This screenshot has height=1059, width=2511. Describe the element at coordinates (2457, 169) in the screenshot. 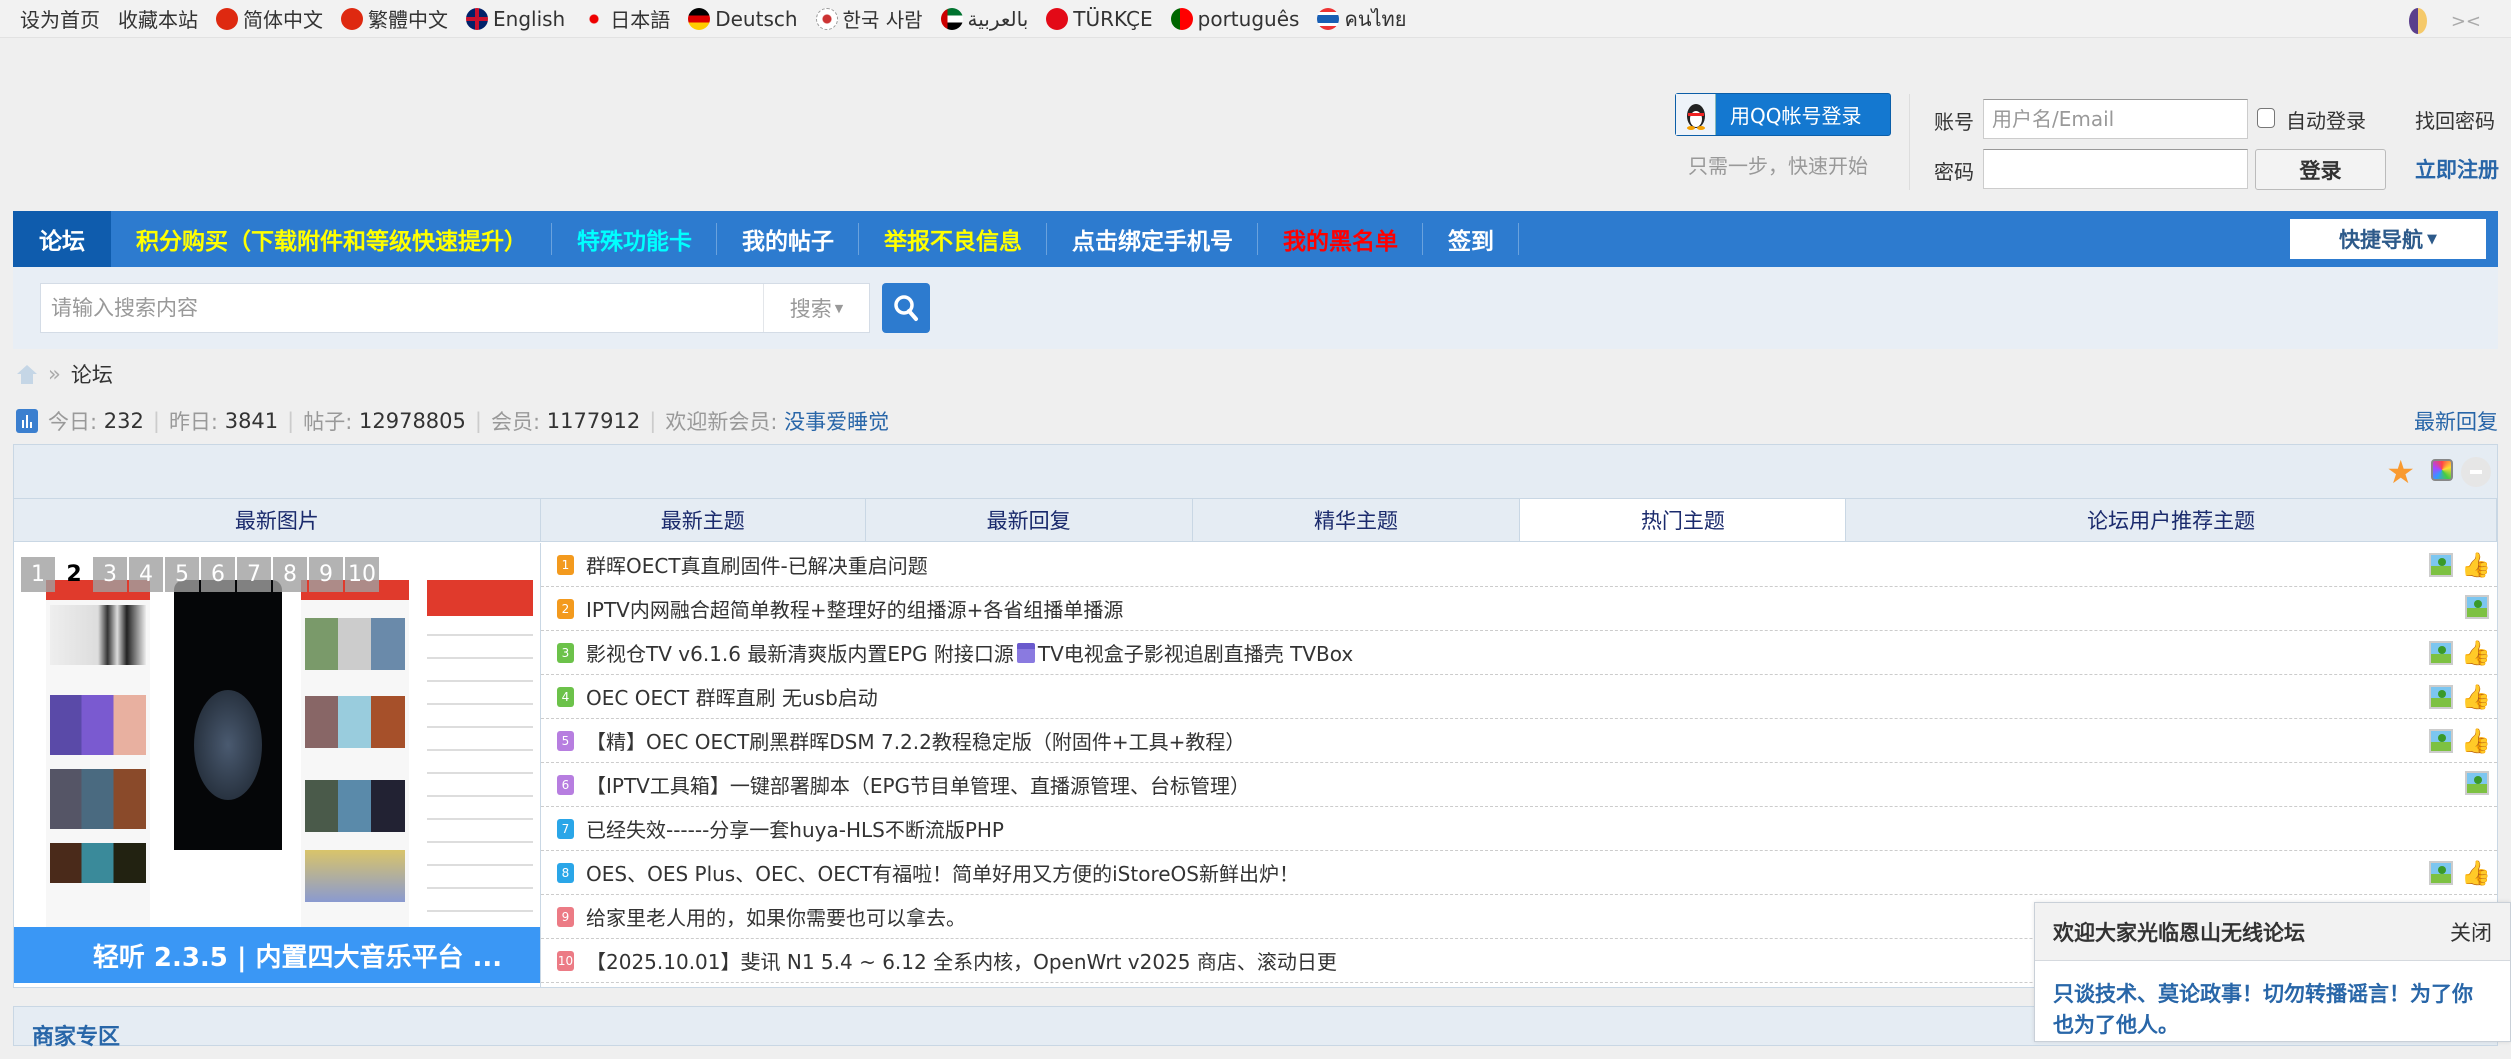

I see `register-link: 立即注册` at that location.